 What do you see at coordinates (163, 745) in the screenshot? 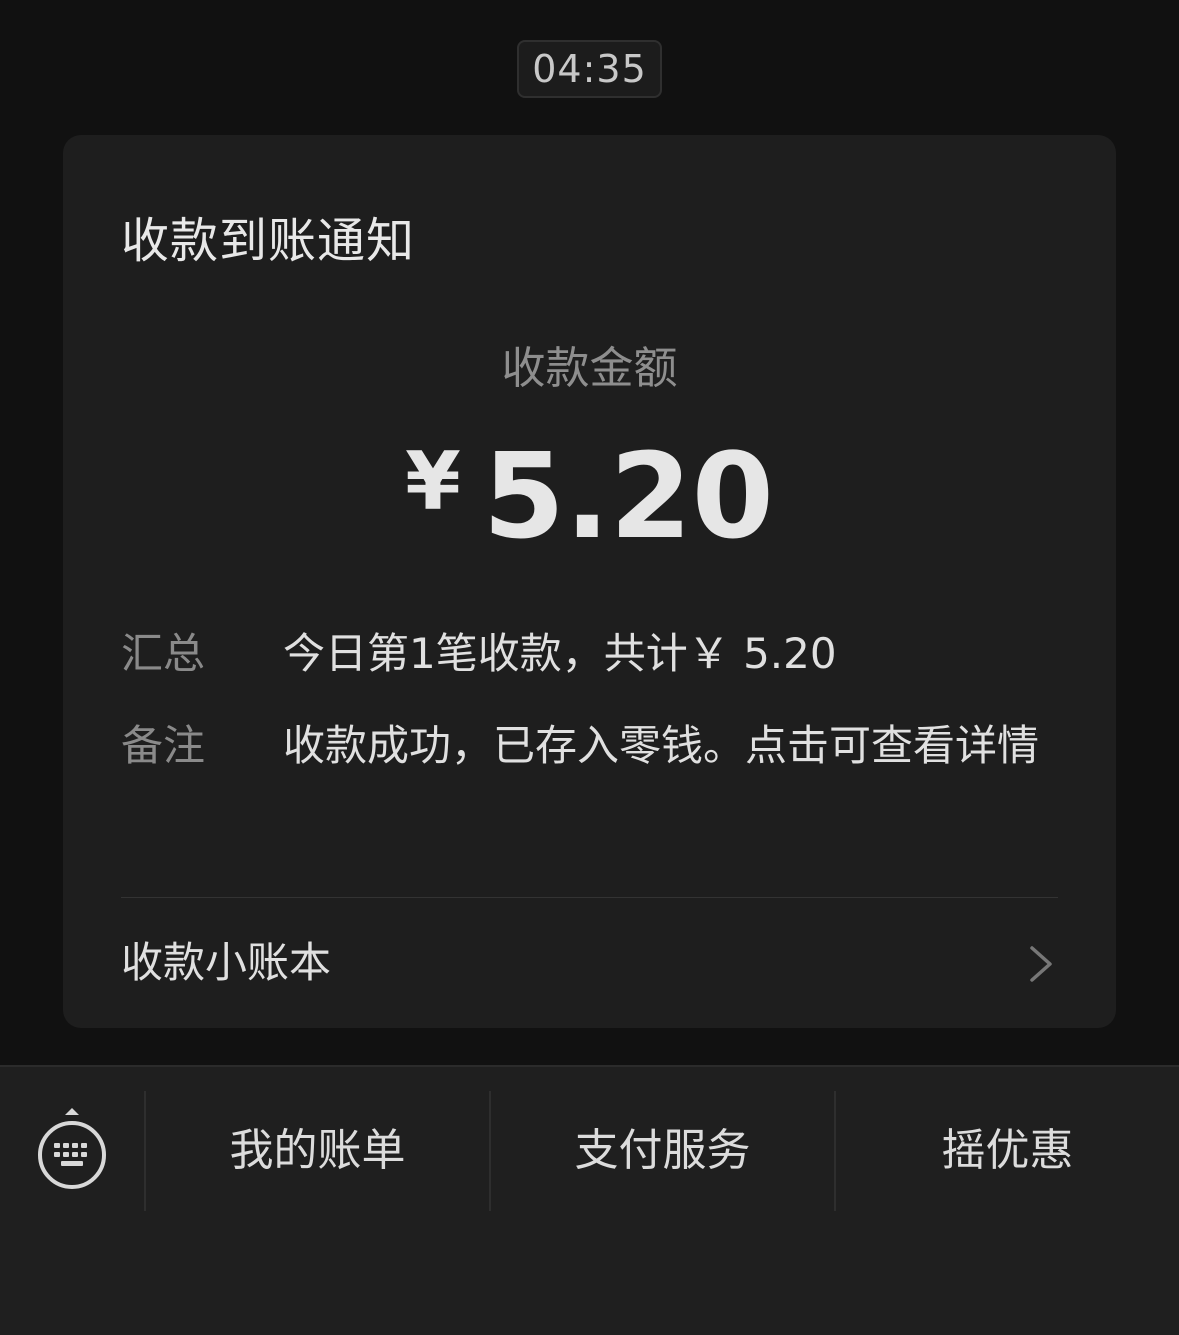
I see `note-key: 备注` at bounding box center [163, 745].